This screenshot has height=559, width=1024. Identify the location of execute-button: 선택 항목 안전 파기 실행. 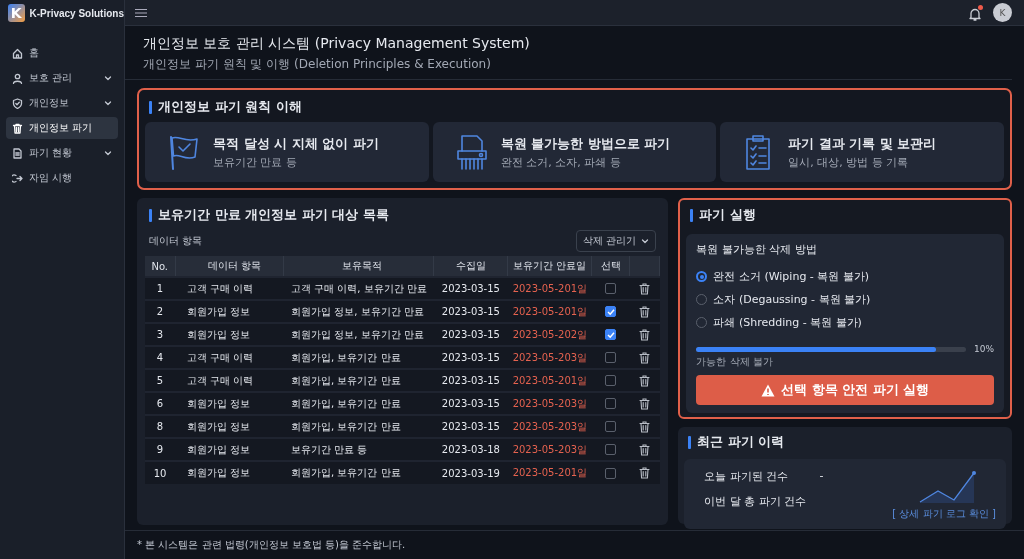
(845, 390).